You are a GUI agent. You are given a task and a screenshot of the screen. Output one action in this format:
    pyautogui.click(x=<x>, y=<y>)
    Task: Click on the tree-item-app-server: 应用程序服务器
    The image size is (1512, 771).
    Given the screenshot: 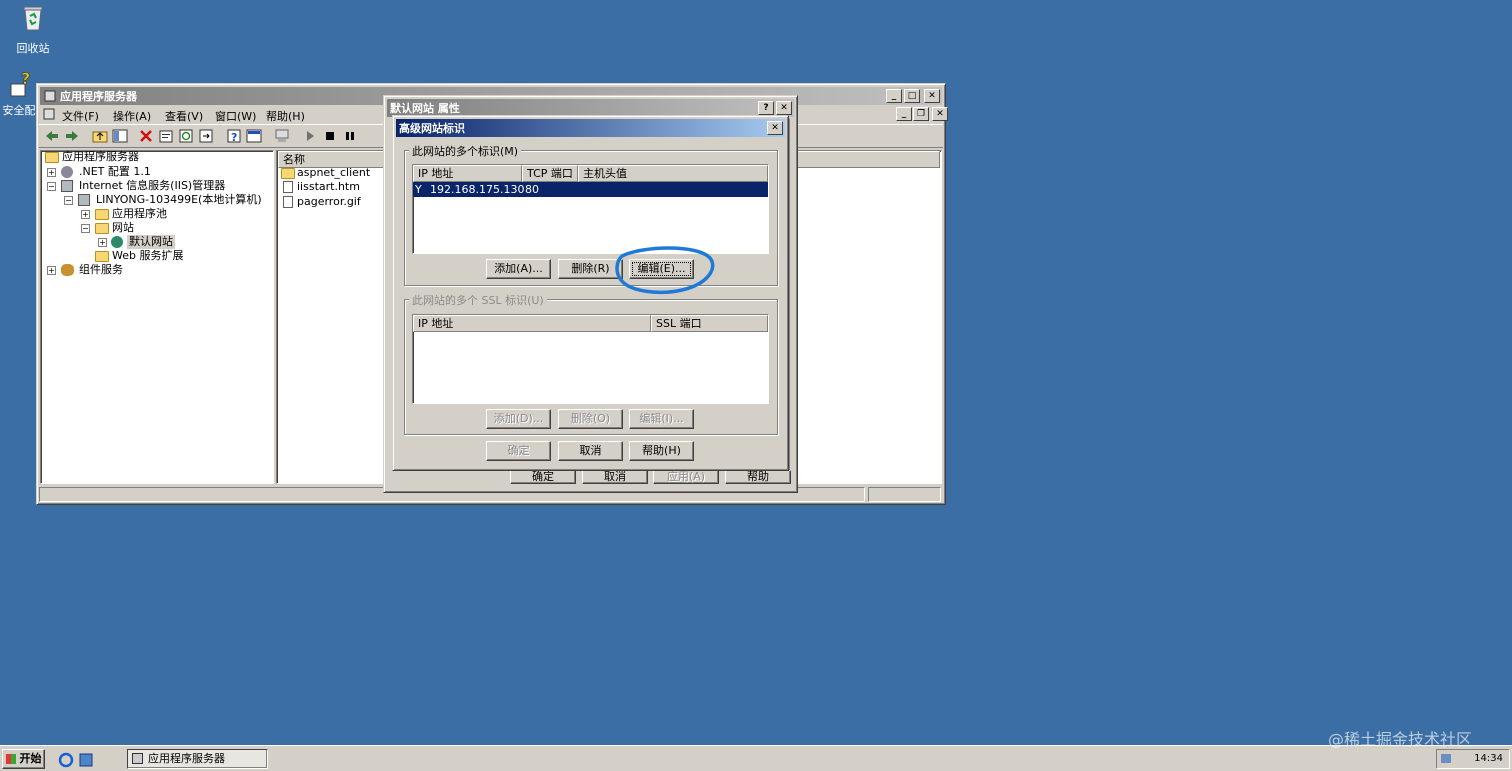 What is the action you would take?
    pyautogui.click(x=100, y=157)
    